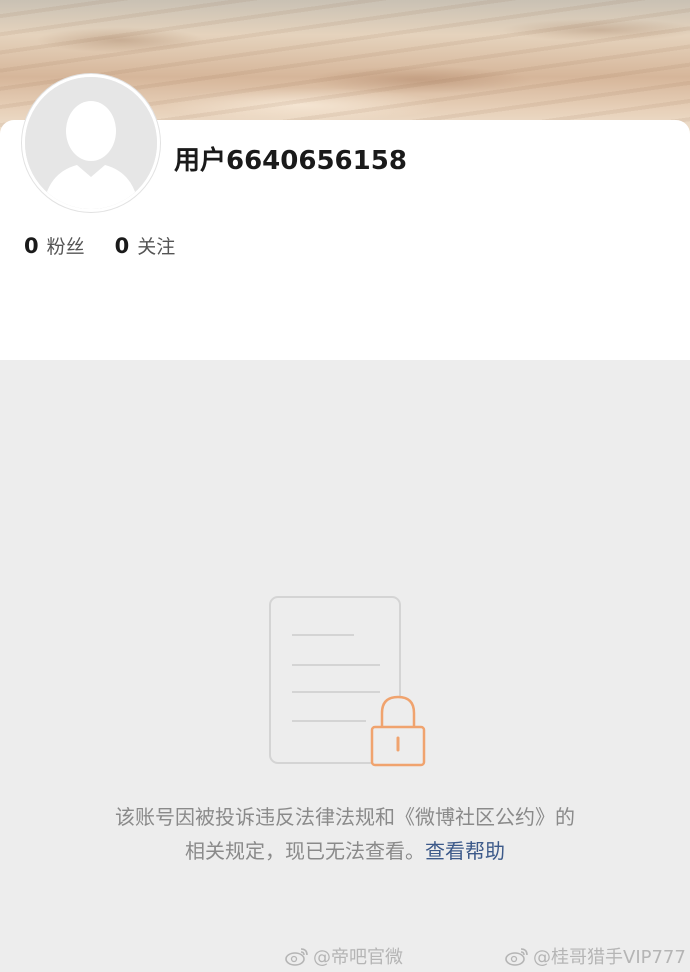 The image size is (690, 972). Describe the element at coordinates (465, 851) in the screenshot. I see `view-help-link: 查看帮助` at that location.